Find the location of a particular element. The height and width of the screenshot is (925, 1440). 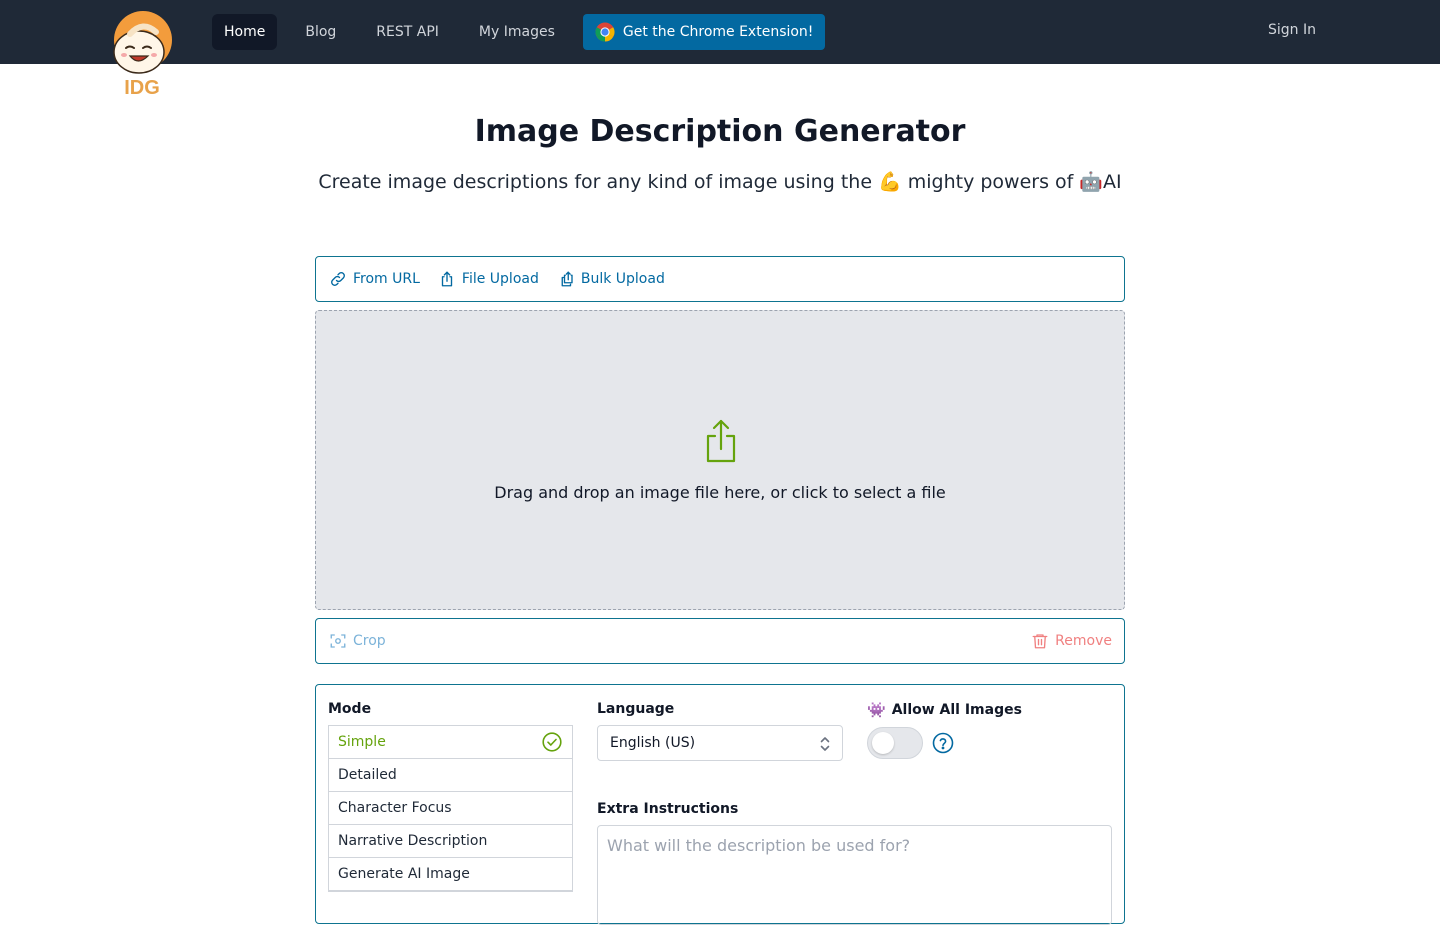

remove-button: Remove is located at coordinates (1071, 641).